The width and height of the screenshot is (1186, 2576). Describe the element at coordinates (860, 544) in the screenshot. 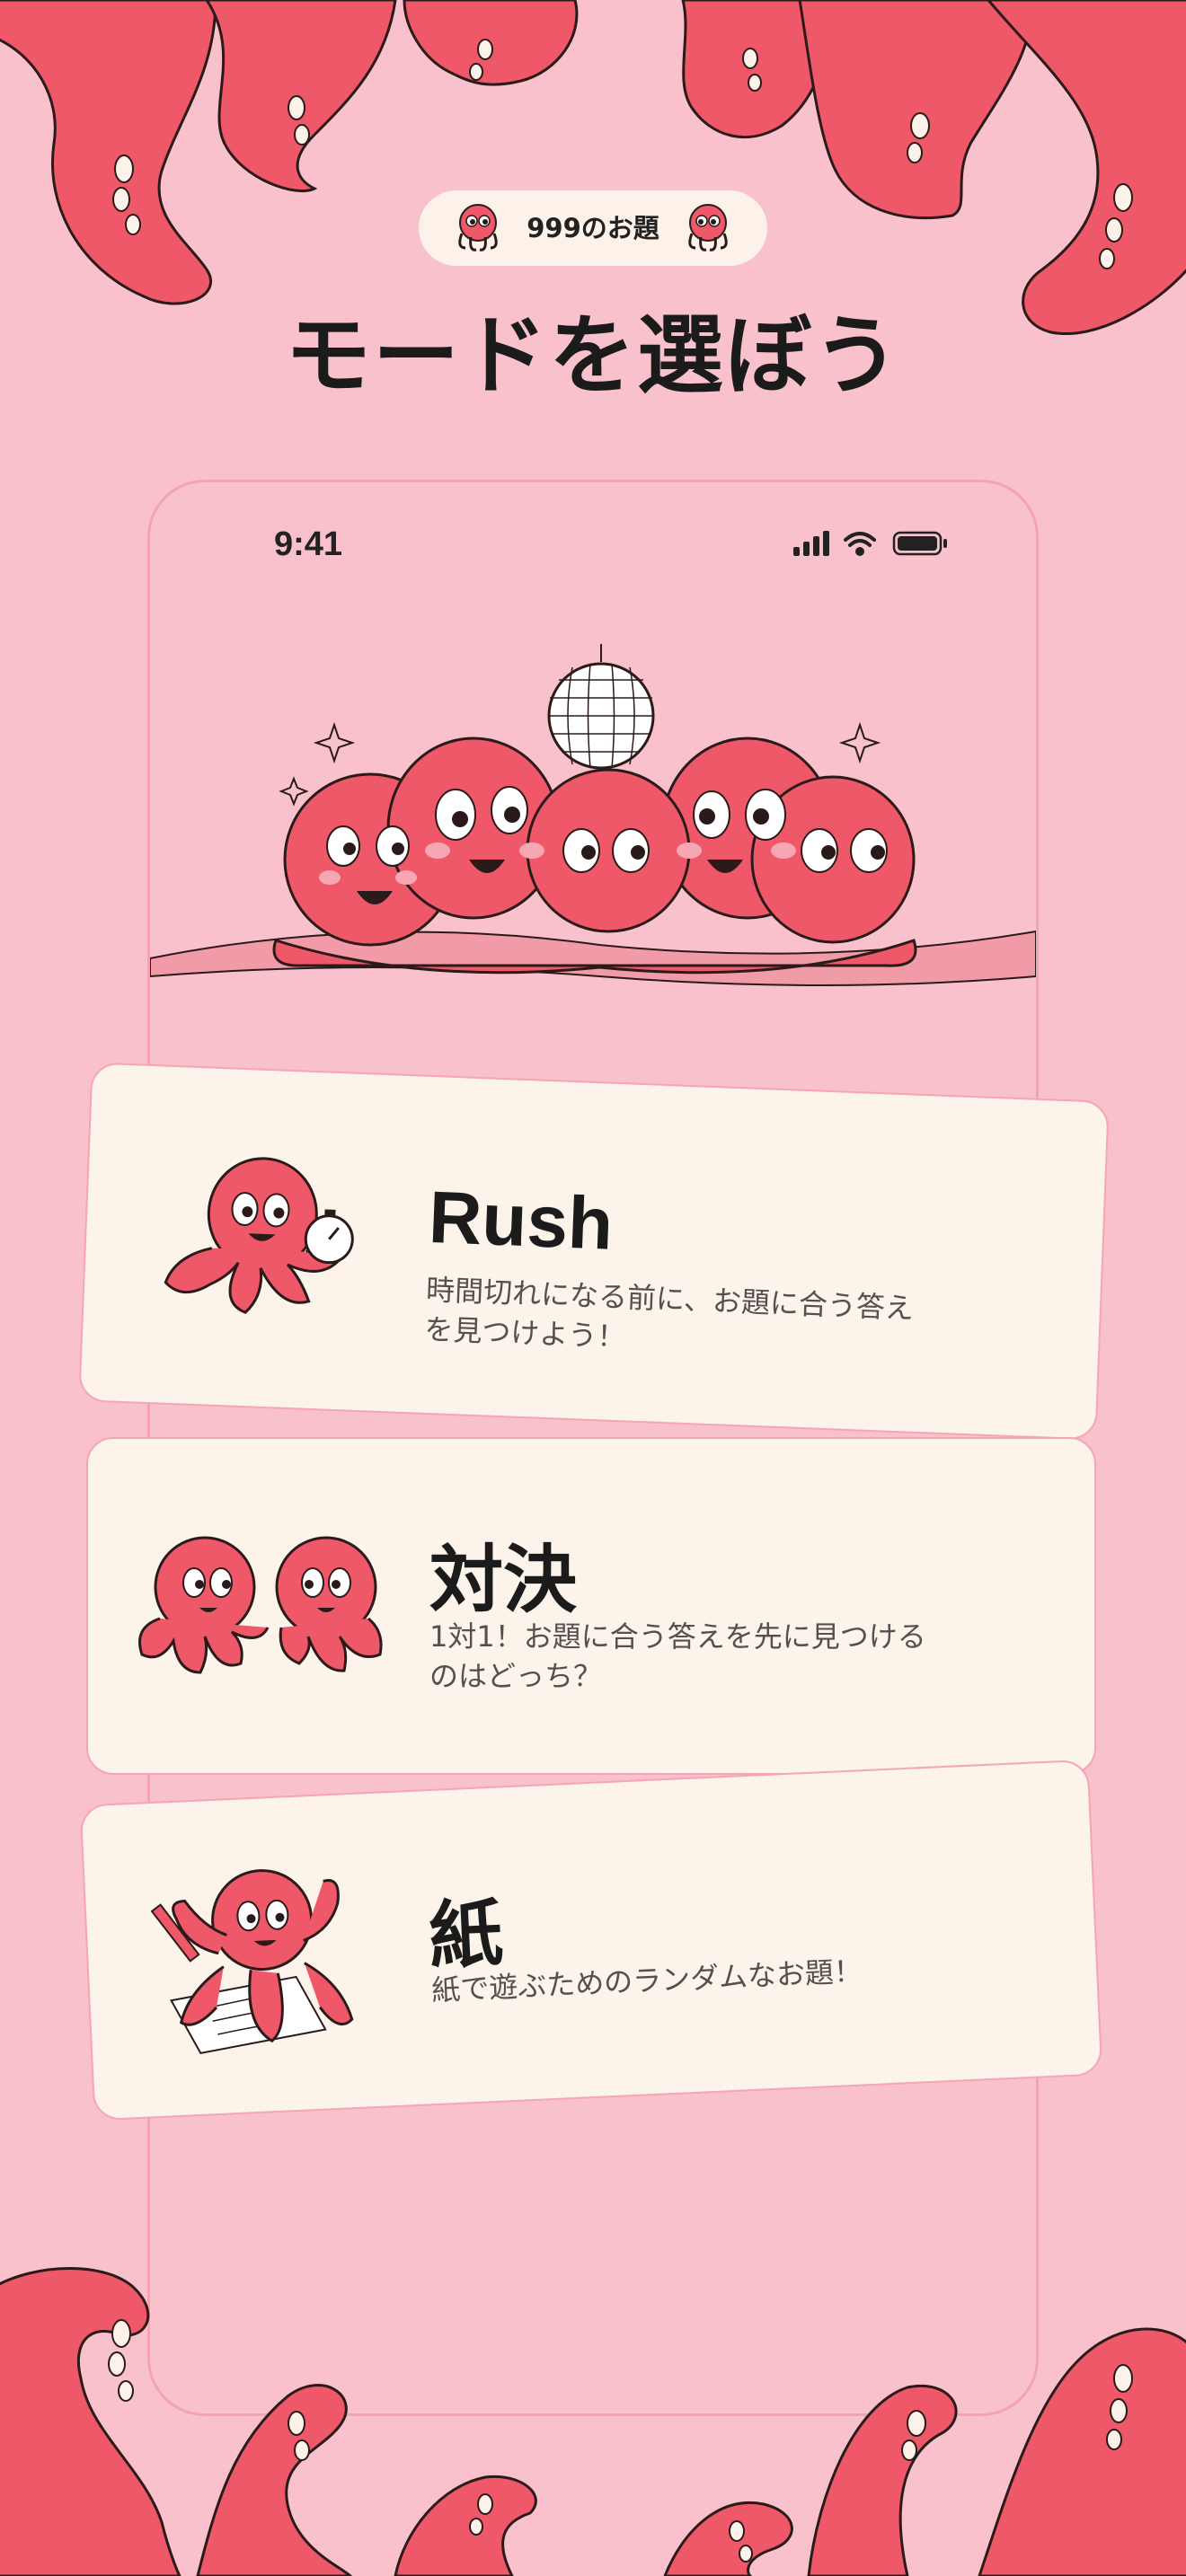

I see `wifi-icon` at that location.